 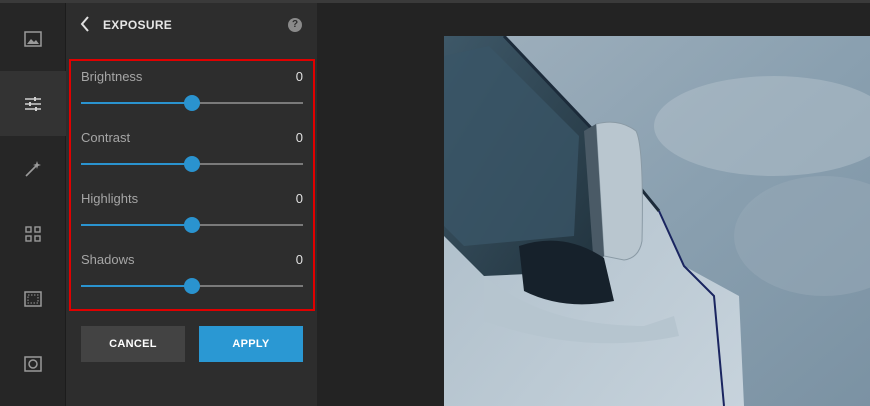 What do you see at coordinates (192, 216) in the screenshot?
I see `slider-row-highlights: Highlights 0` at bounding box center [192, 216].